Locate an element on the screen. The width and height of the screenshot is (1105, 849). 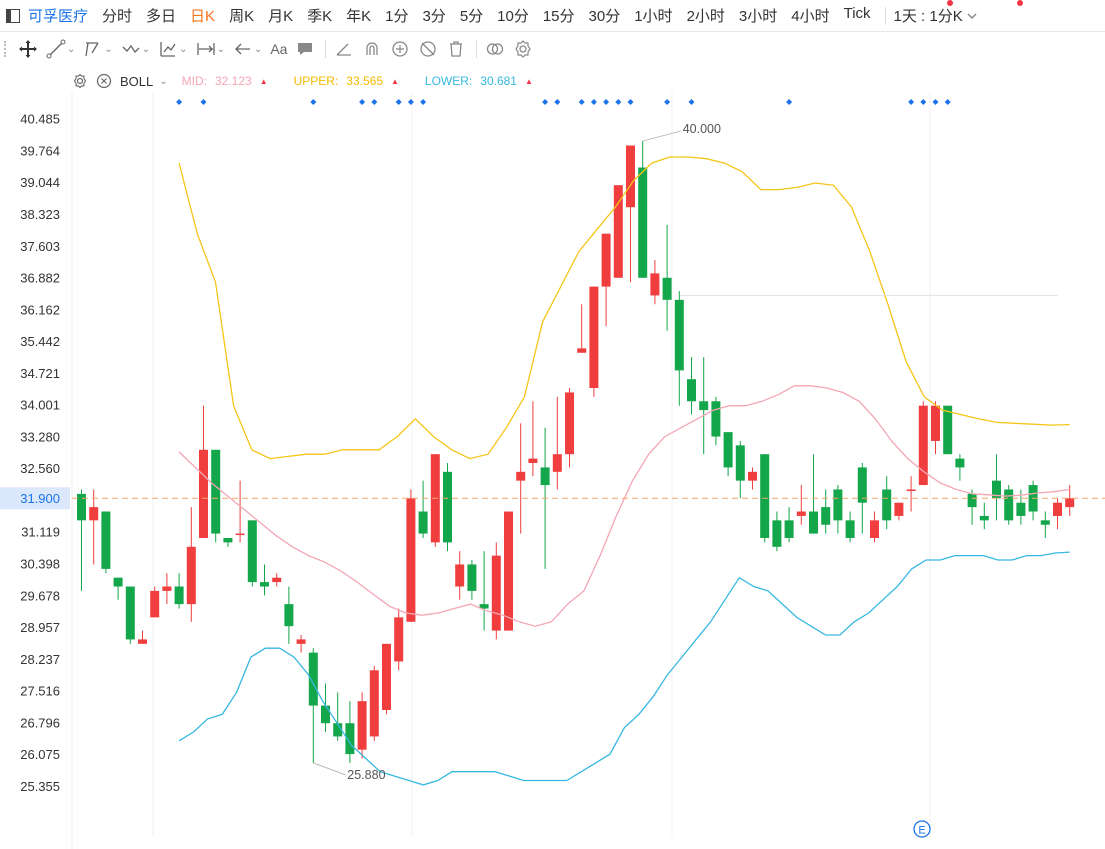
angle-icon is located at coordinates (344, 49).